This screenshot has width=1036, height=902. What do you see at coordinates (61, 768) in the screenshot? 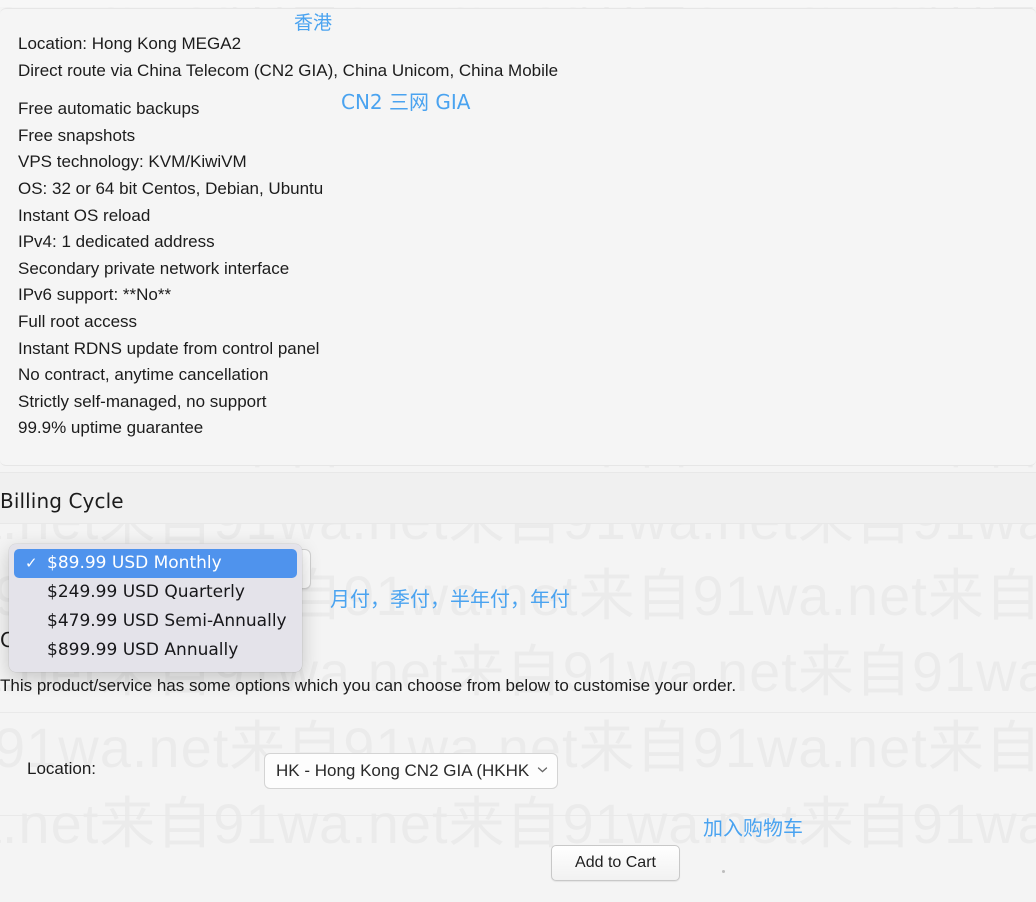
I see `location-field-label: Location:` at bounding box center [61, 768].